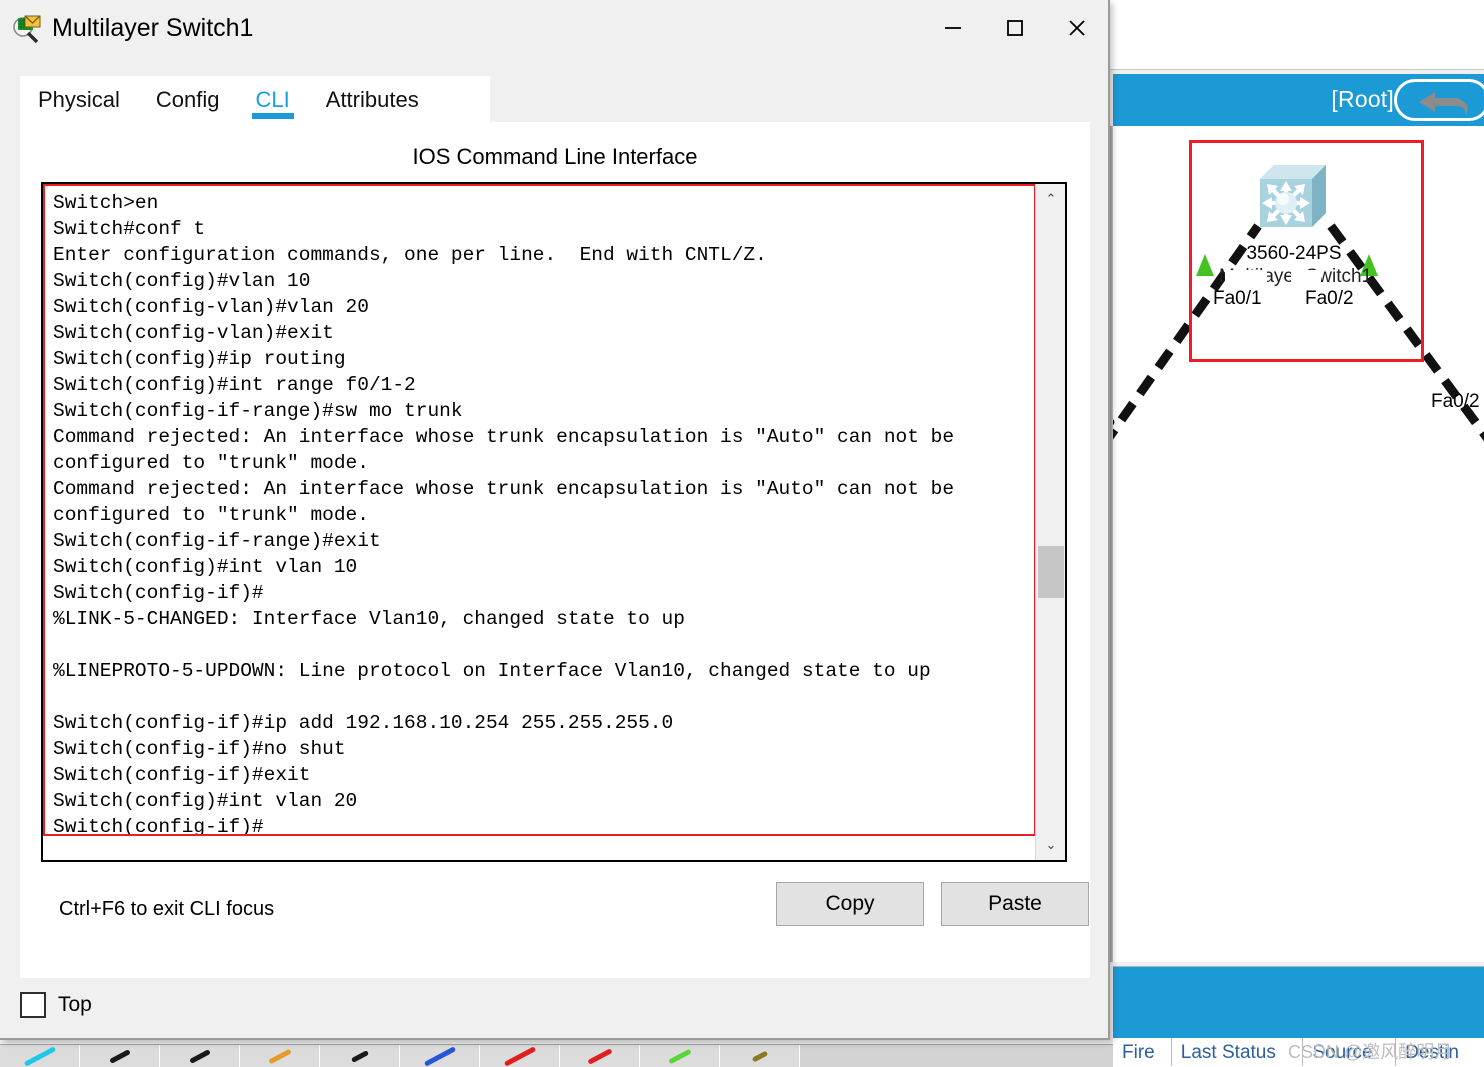 The height and width of the screenshot is (1067, 1484). Describe the element at coordinates (56, 1005) in the screenshot. I see `top-checkbox-row: Top` at that location.